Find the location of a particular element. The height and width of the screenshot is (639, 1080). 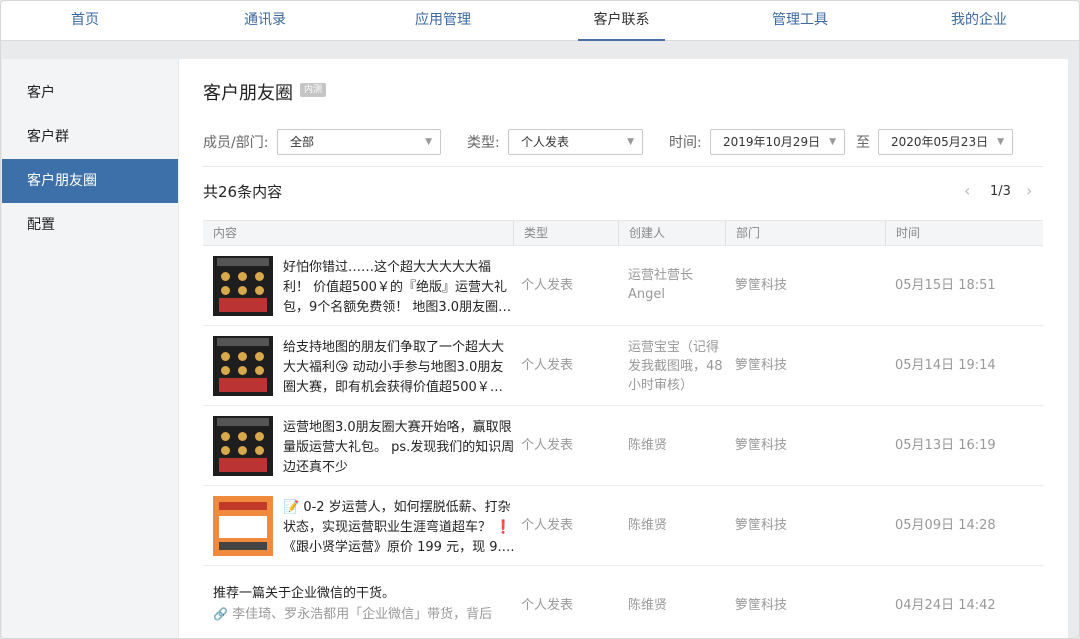

total-count: 共26条内容 is located at coordinates (243, 192).